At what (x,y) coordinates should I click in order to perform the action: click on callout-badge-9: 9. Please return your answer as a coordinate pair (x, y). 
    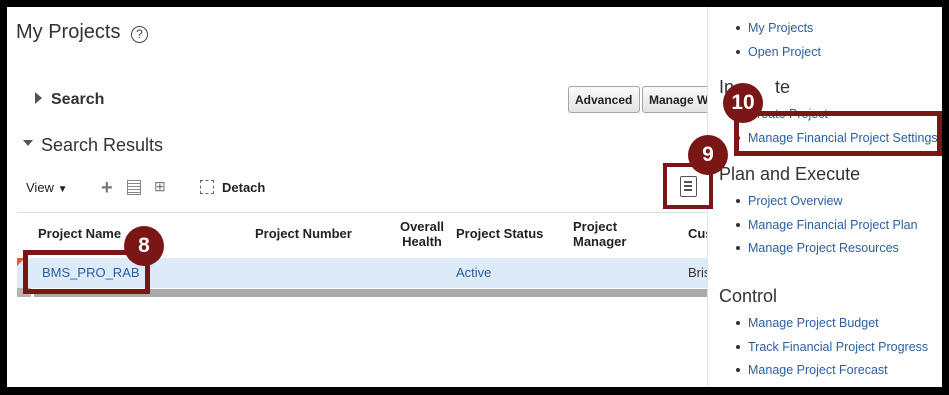
    Looking at the image, I should click on (708, 155).